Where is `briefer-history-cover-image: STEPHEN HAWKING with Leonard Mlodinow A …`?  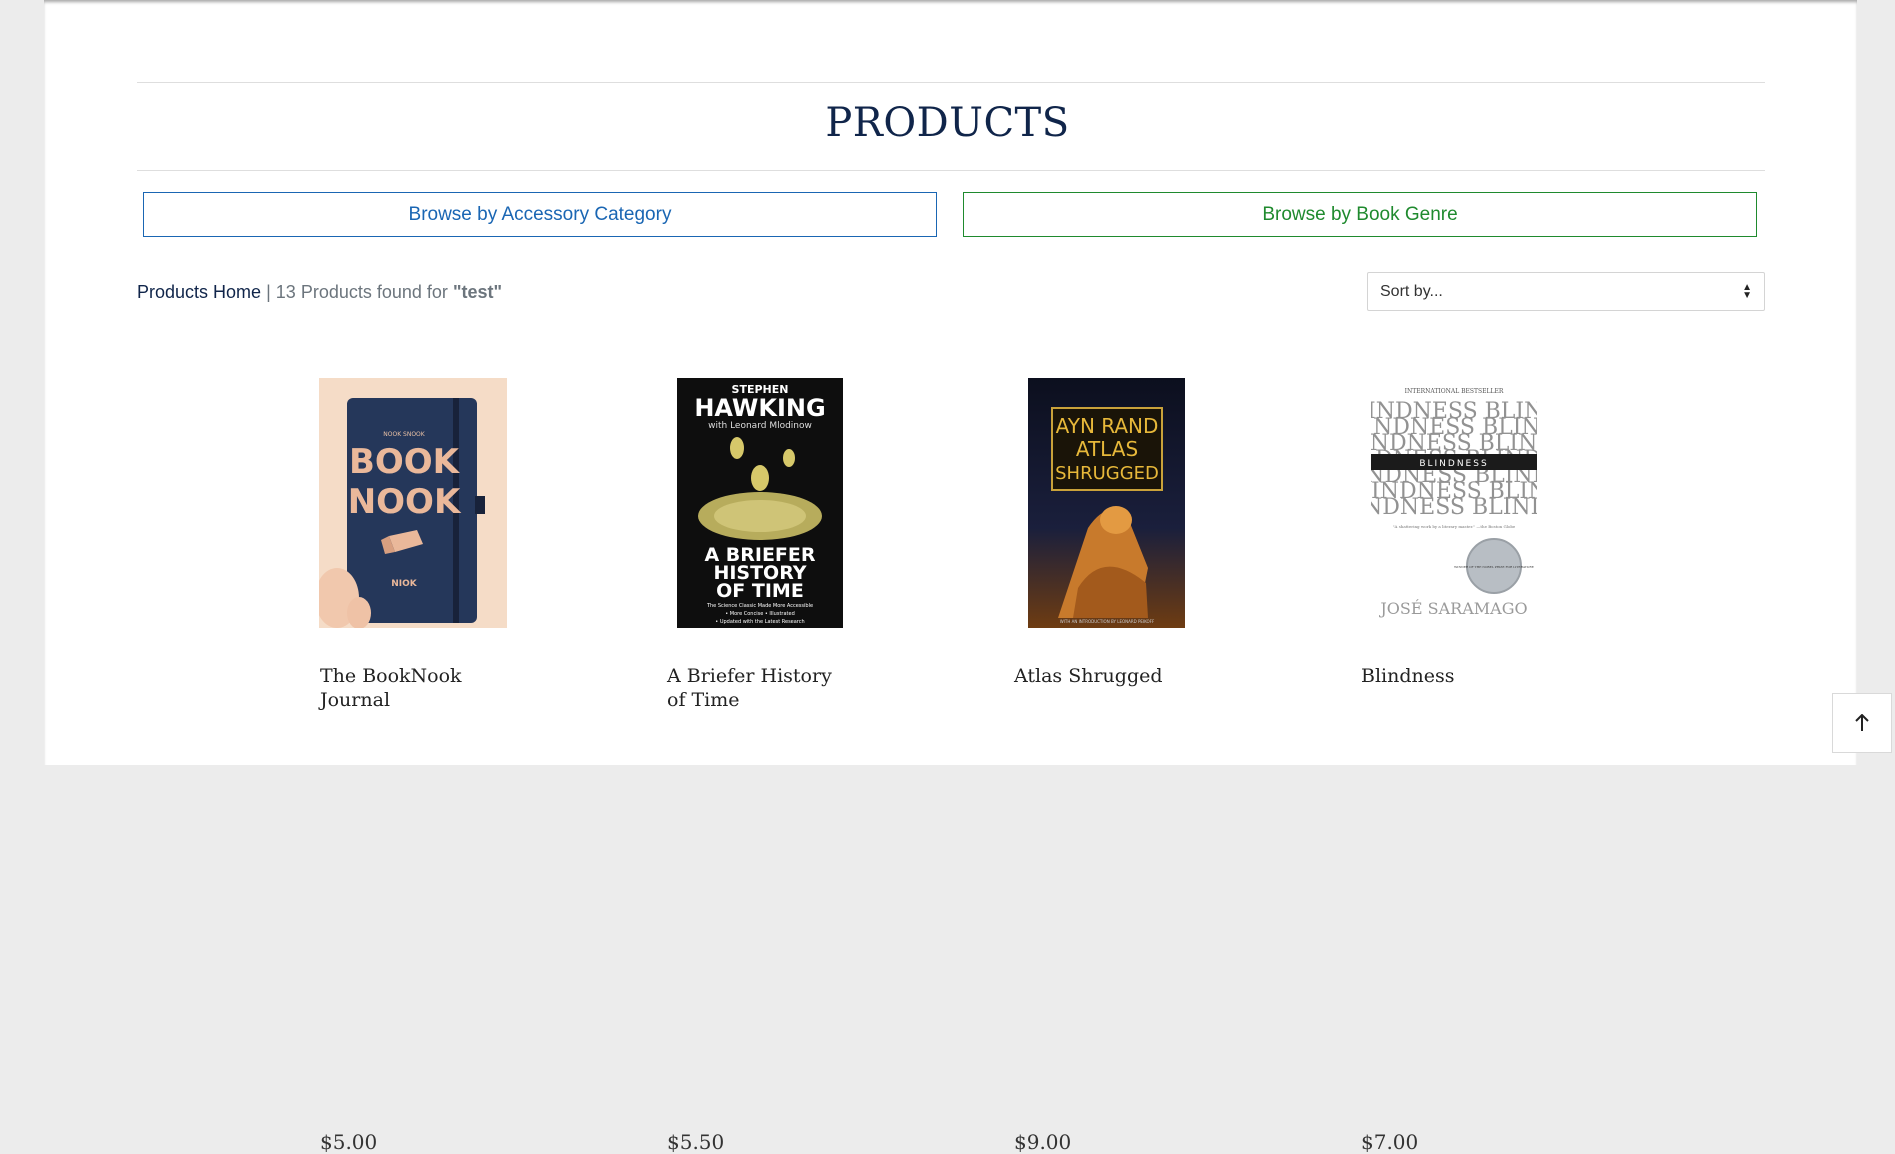 briefer-history-cover-image: STEPHEN HAWKING with Leonard Mlodinow A … is located at coordinates (760, 503).